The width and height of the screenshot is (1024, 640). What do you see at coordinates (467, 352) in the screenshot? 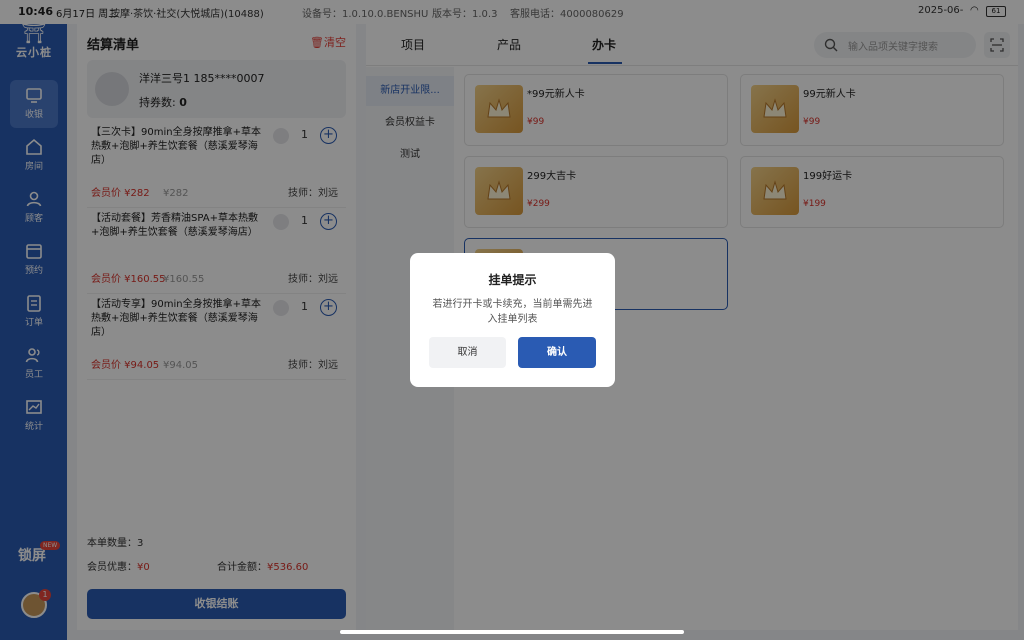
I see `cancel-button: 取消` at bounding box center [467, 352].